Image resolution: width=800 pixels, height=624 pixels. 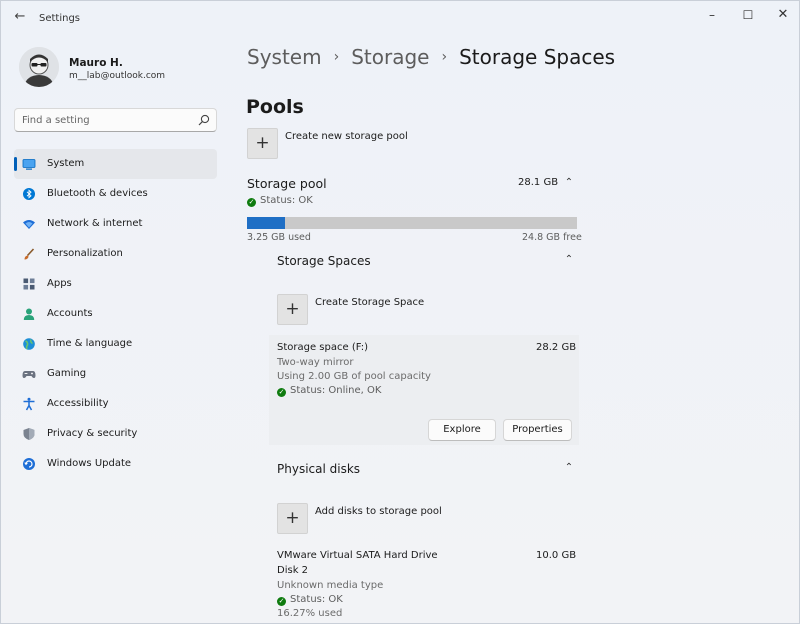 What do you see at coordinates (29, 374) in the screenshot?
I see `gamepad-icon` at bounding box center [29, 374].